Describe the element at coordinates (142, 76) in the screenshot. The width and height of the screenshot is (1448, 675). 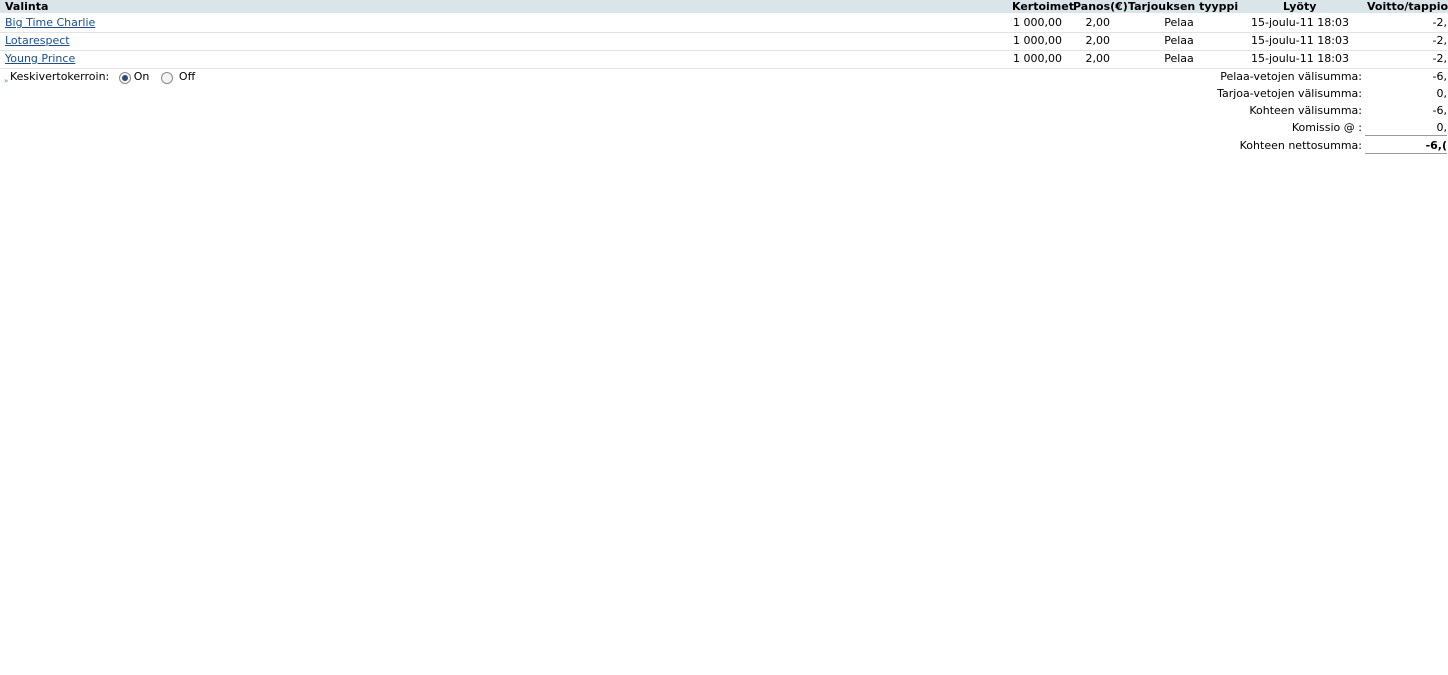
I see `average-odds-on-label: On` at that location.